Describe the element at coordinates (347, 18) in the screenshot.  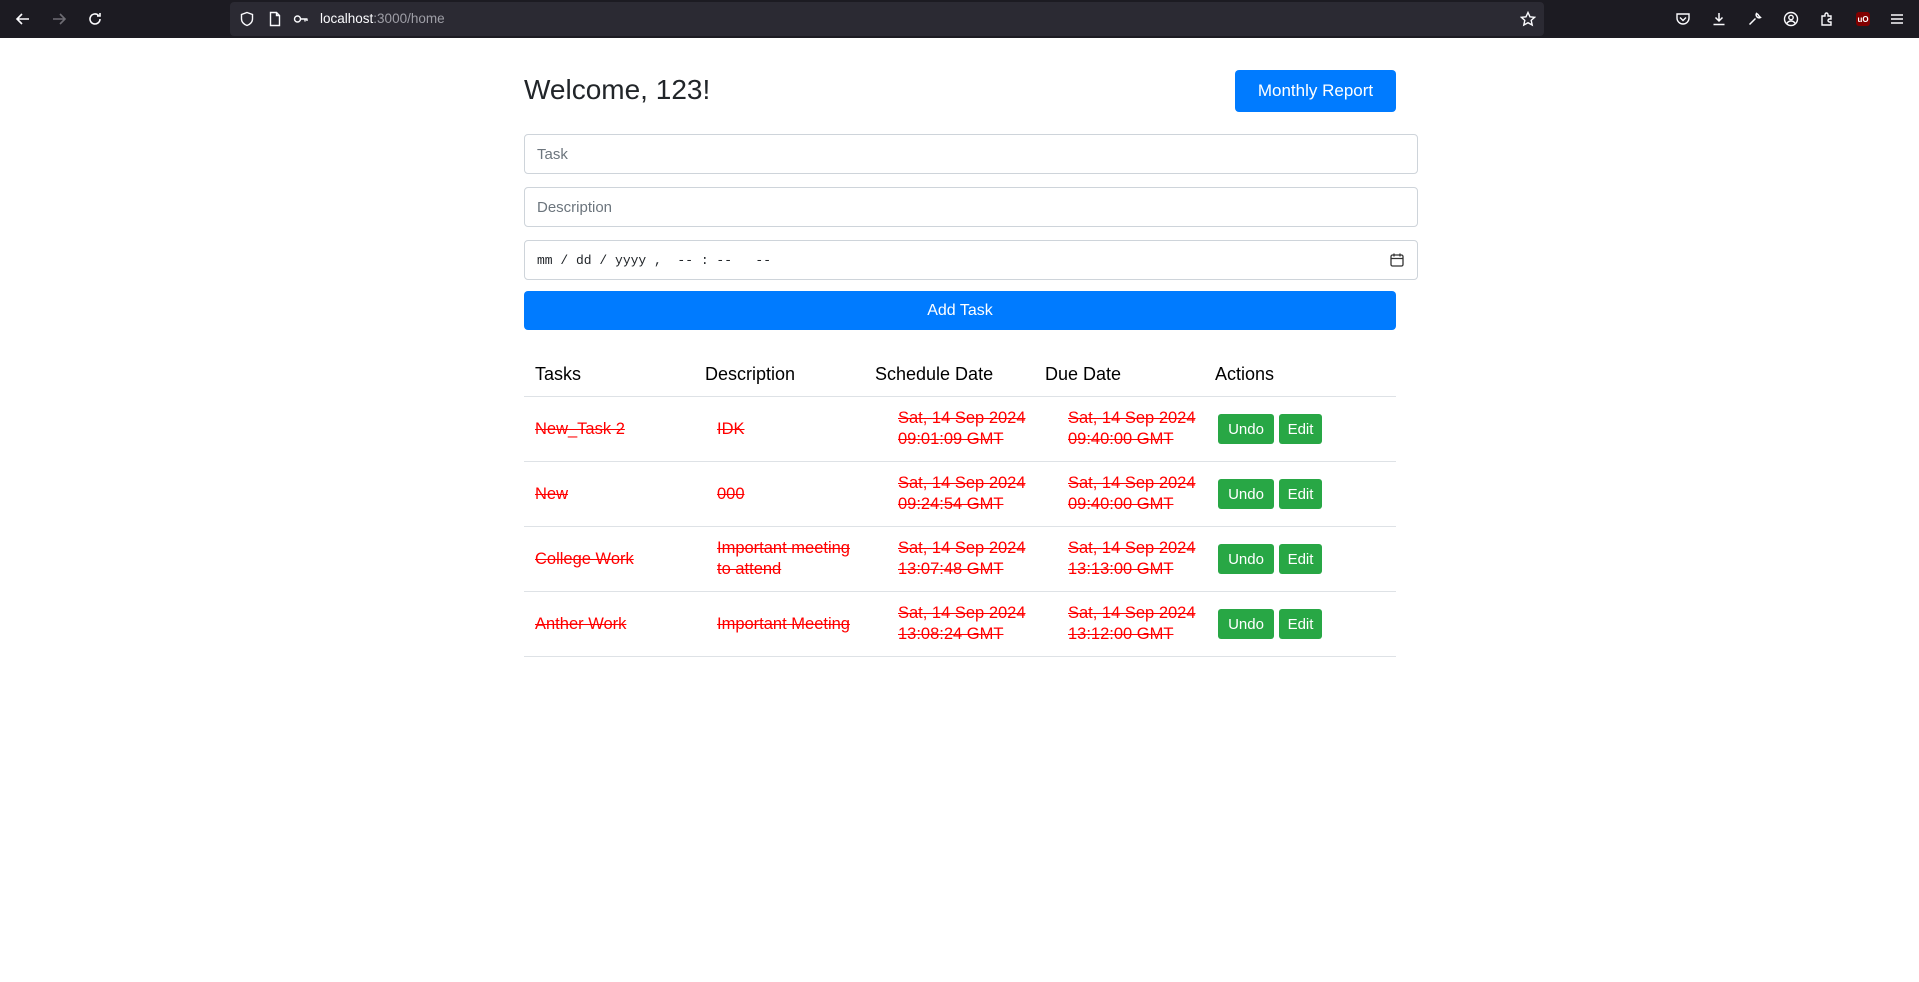
I see `url-host: localhost` at that location.